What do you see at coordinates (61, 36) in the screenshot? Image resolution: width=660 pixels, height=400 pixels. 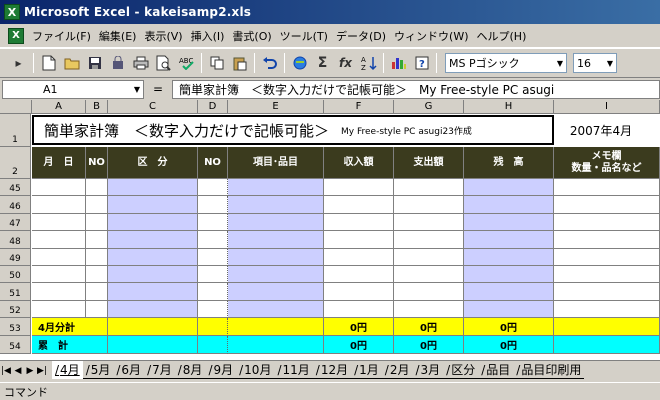 I see `menu-file: ファイル(F)` at bounding box center [61, 36].